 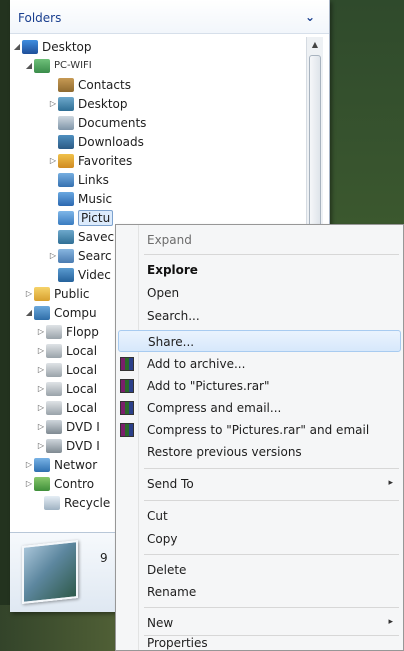 What do you see at coordinates (76, 464) in the screenshot?
I see `tree-item-label: Networ` at bounding box center [76, 464].